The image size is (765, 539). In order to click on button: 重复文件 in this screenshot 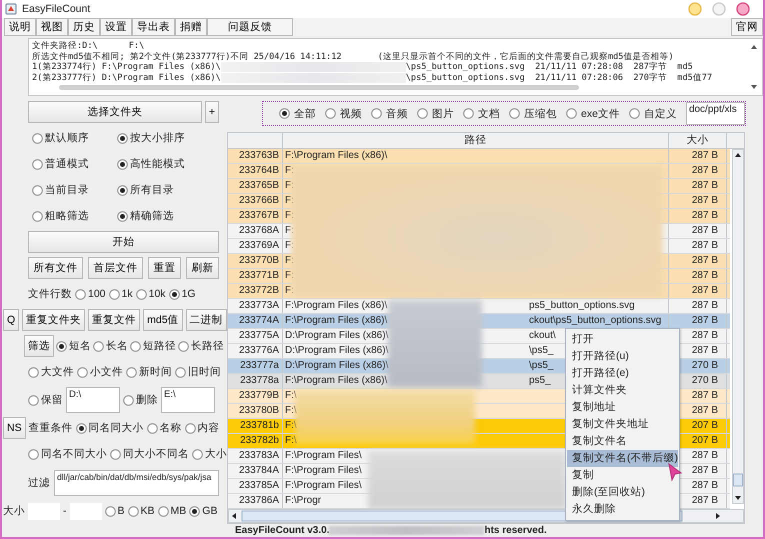, I will do `click(114, 320)`.